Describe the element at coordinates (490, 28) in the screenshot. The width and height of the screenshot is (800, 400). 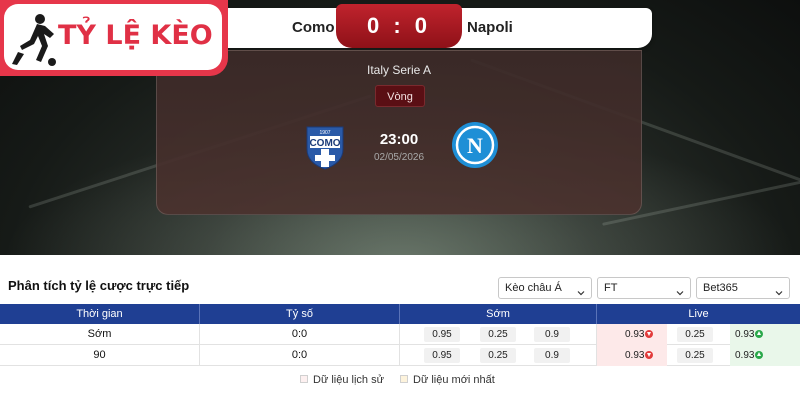
I see `away-team-name: Napoli` at that location.